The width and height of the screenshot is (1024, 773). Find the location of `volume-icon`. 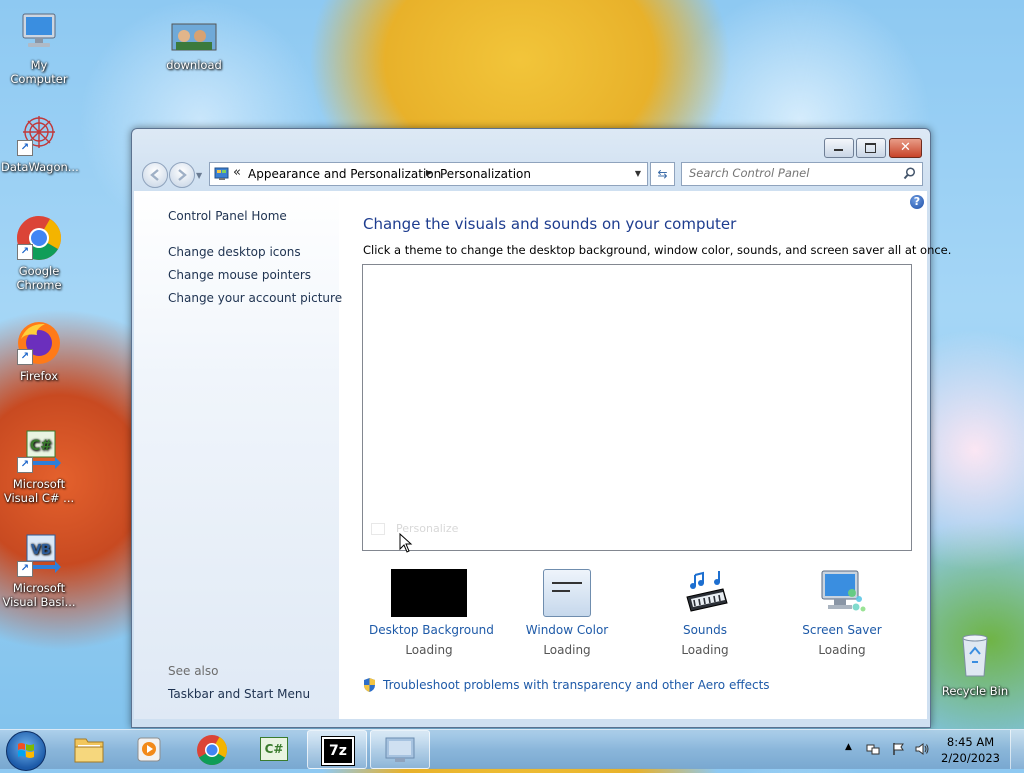

volume-icon is located at coordinates (922, 749).